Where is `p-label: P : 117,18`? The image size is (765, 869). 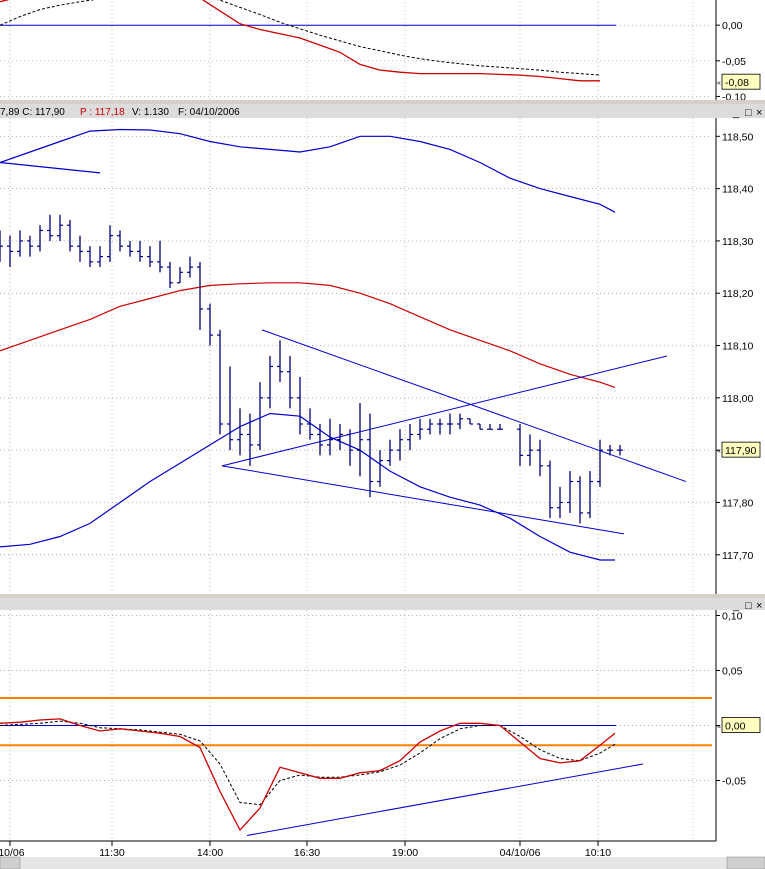 p-label: P : 117,18 is located at coordinates (102, 112).